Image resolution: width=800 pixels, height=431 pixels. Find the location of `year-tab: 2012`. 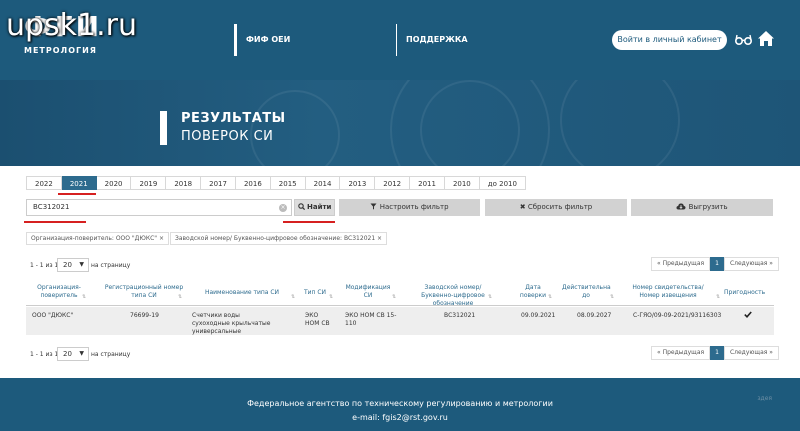

year-tab: 2012 is located at coordinates (393, 183).